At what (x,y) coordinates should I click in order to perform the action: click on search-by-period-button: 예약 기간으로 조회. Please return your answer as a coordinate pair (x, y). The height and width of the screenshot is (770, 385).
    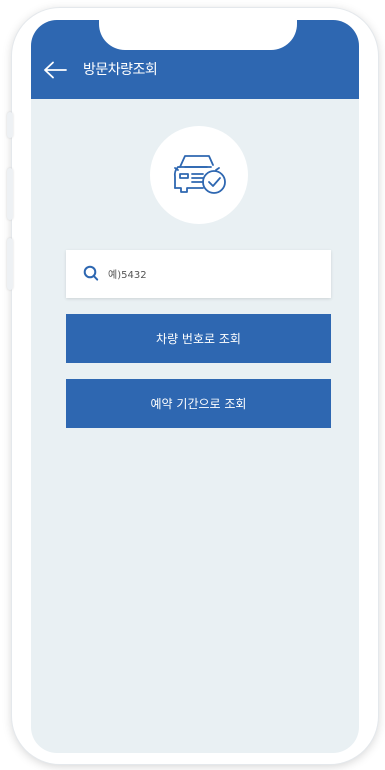
    Looking at the image, I should click on (198, 403).